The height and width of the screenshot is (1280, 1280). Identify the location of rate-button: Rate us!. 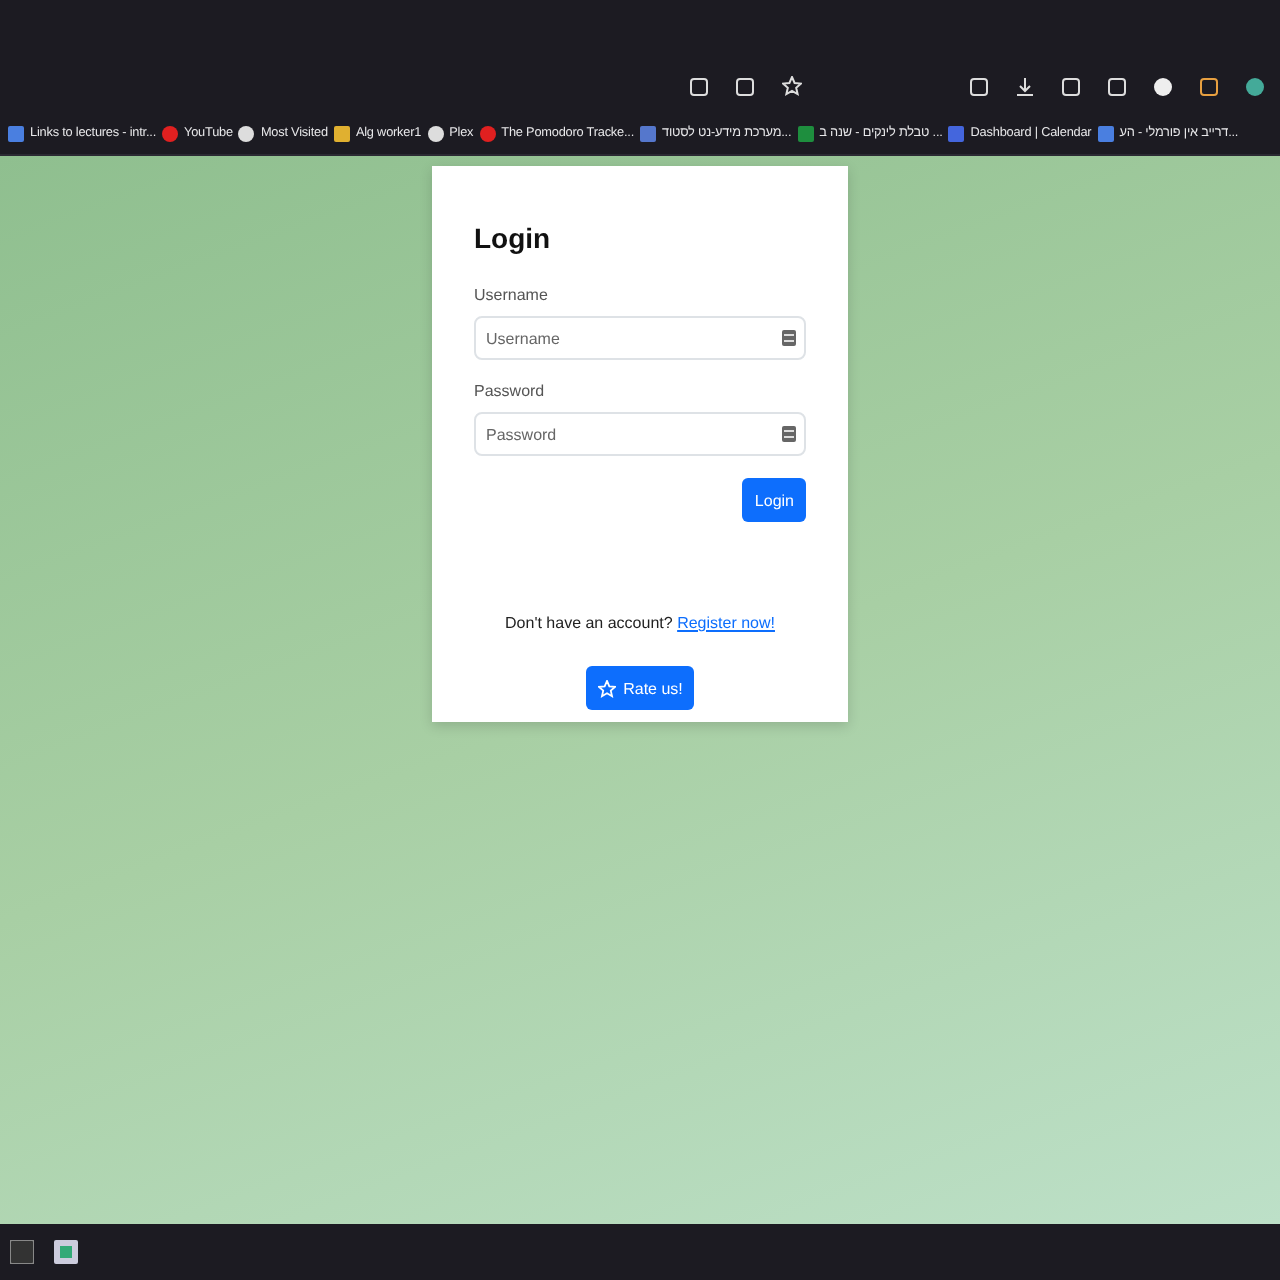
(640, 688).